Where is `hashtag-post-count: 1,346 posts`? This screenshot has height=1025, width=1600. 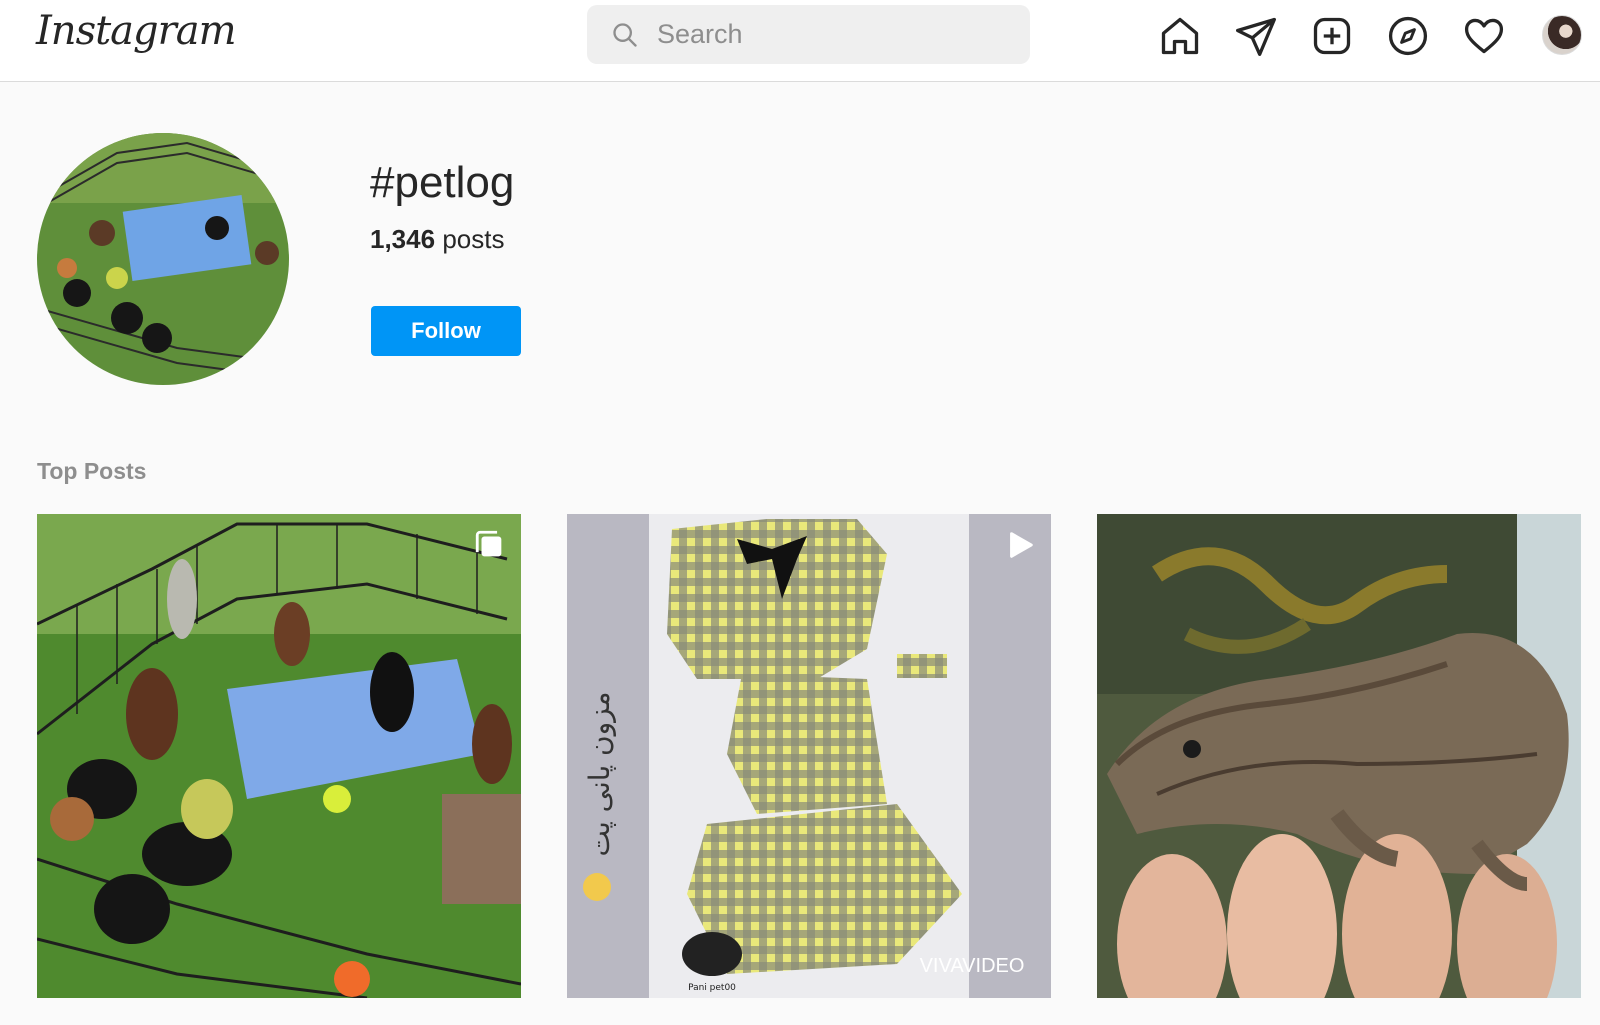
hashtag-post-count: 1,346 posts is located at coordinates (437, 239).